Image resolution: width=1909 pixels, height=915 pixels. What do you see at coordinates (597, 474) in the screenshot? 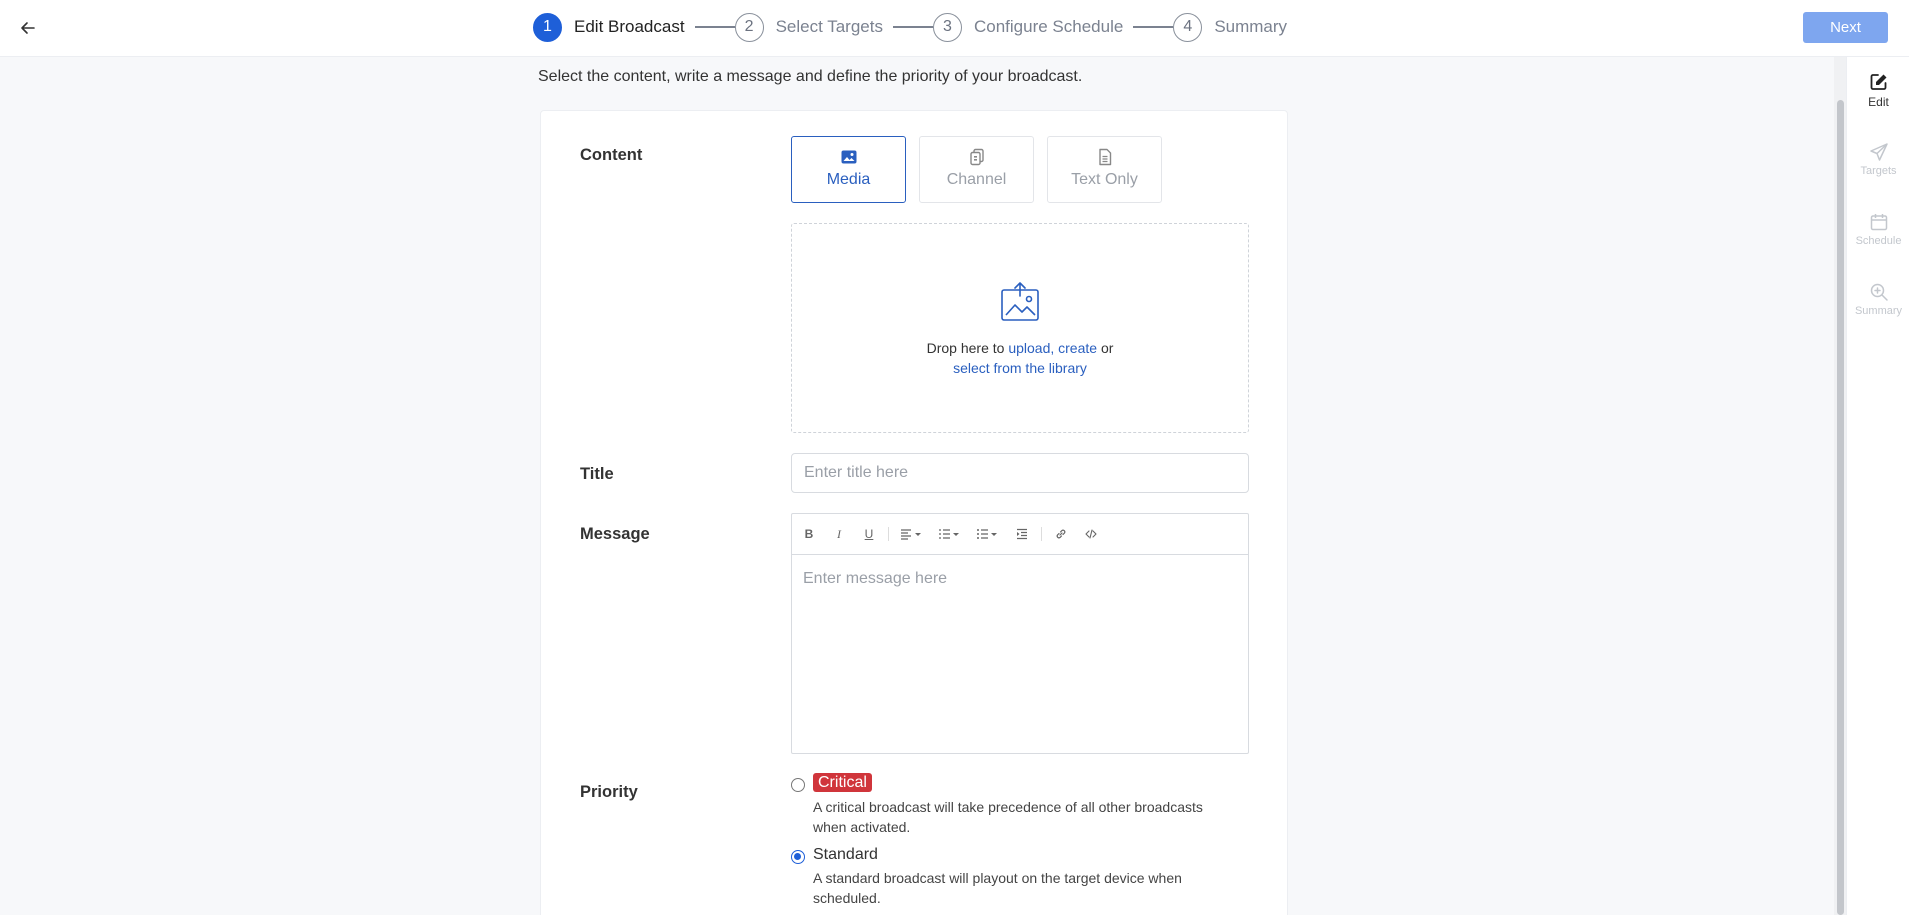
I see `title-label: Title` at bounding box center [597, 474].